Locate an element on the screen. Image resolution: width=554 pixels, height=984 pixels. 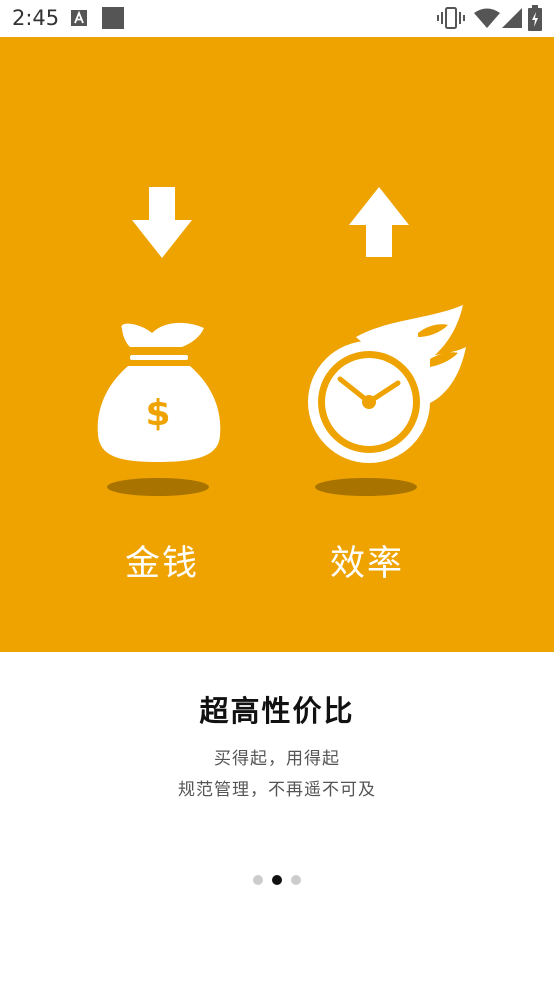
wifi-icon is located at coordinates (487, 18).